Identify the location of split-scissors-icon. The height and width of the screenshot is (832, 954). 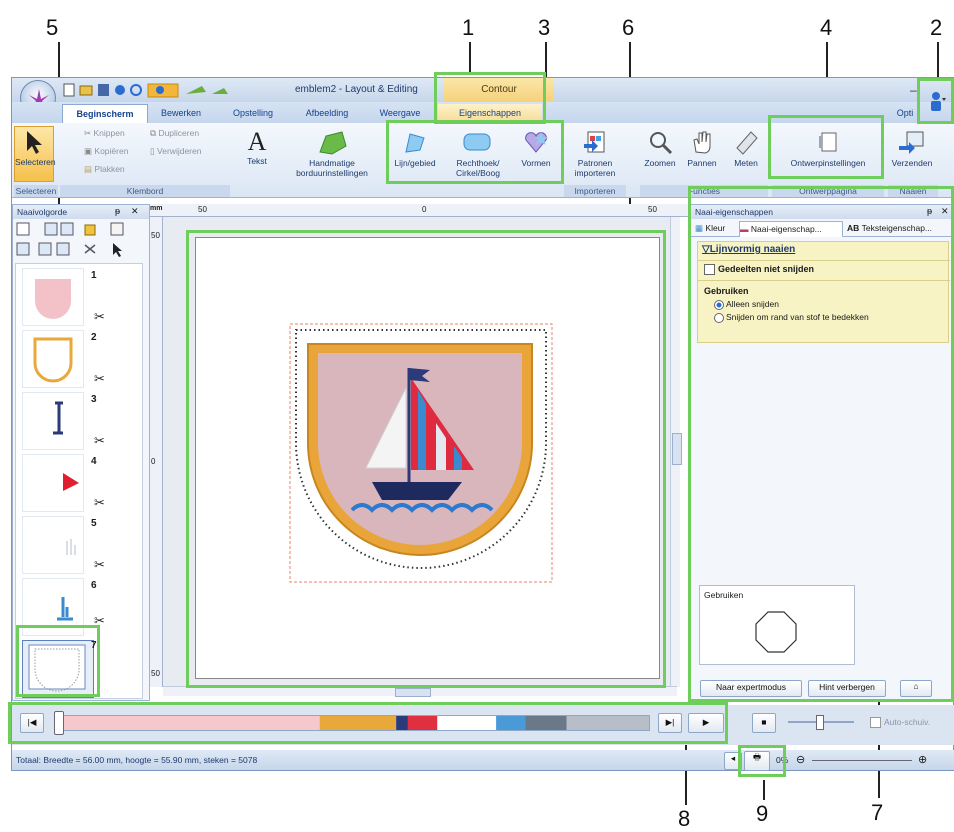
(90, 249).